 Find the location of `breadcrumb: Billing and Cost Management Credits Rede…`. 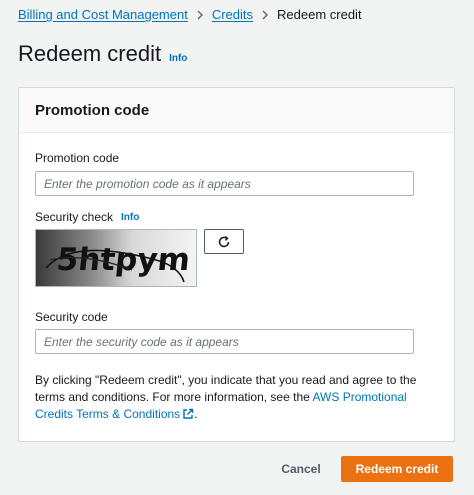

breadcrumb: Billing and Cost Management Credits Rede… is located at coordinates (190, 14).